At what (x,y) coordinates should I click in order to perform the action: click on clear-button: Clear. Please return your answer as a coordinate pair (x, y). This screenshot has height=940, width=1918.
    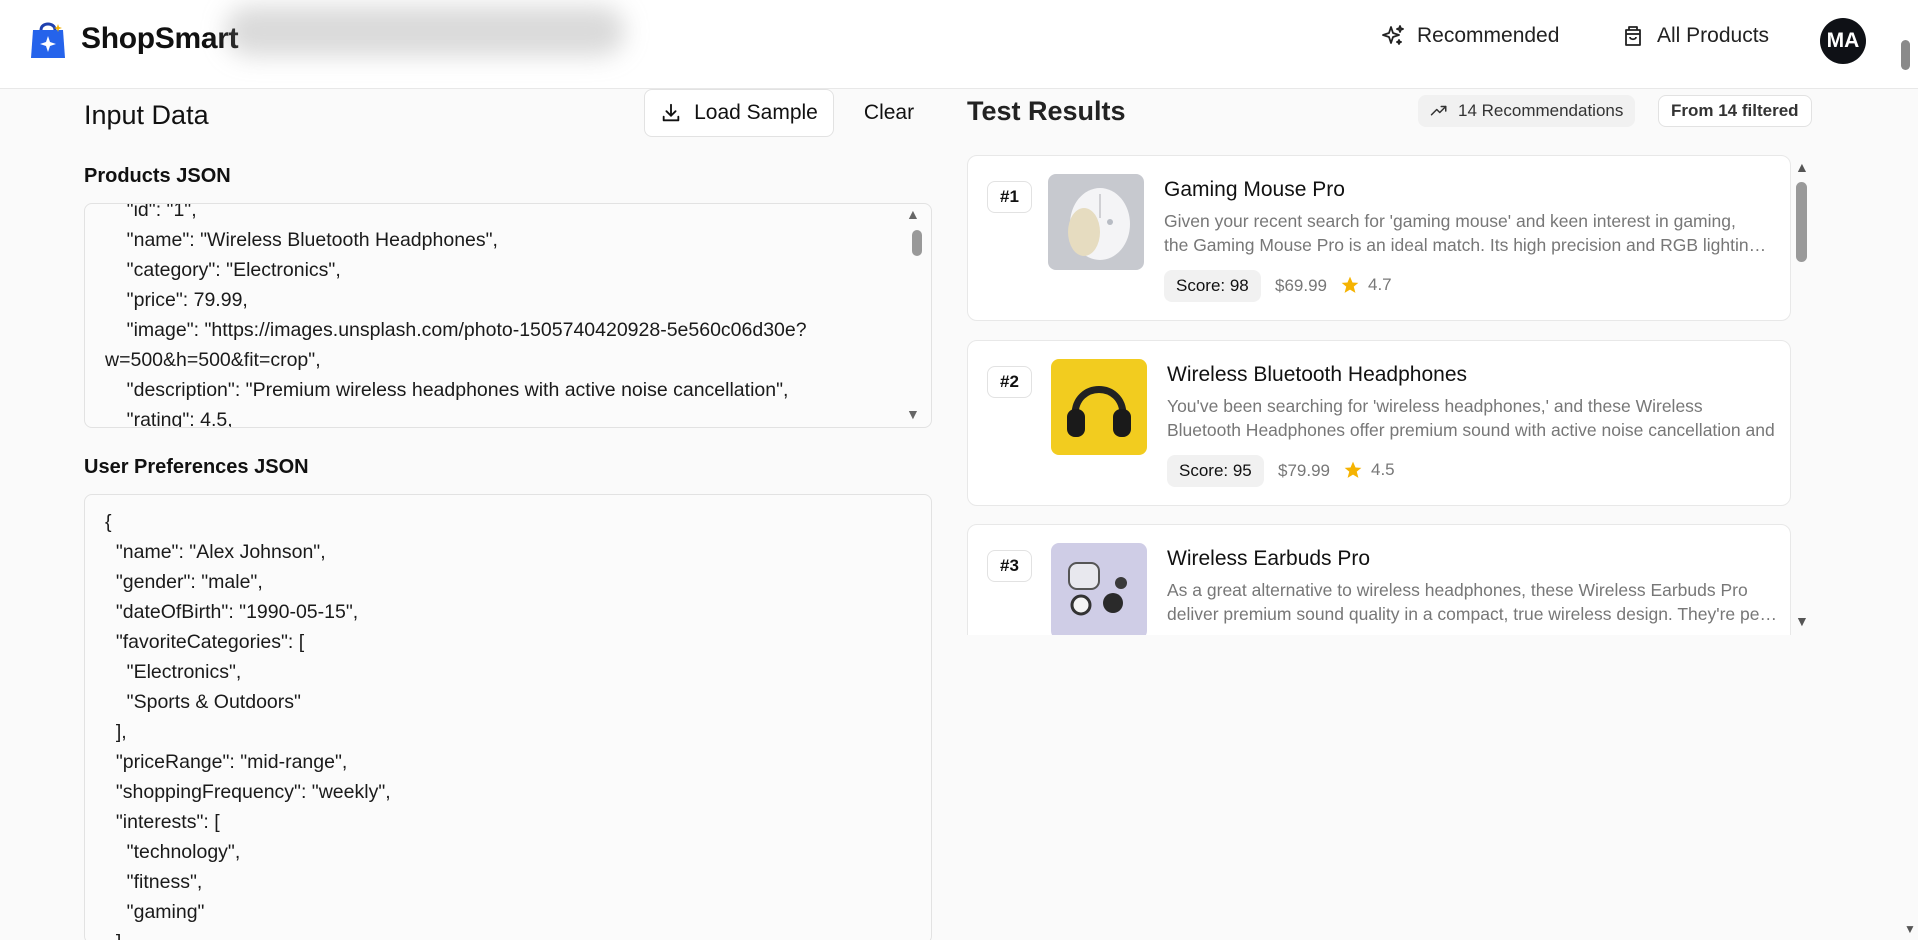
    Looking at the image, I should click on (889, 113).